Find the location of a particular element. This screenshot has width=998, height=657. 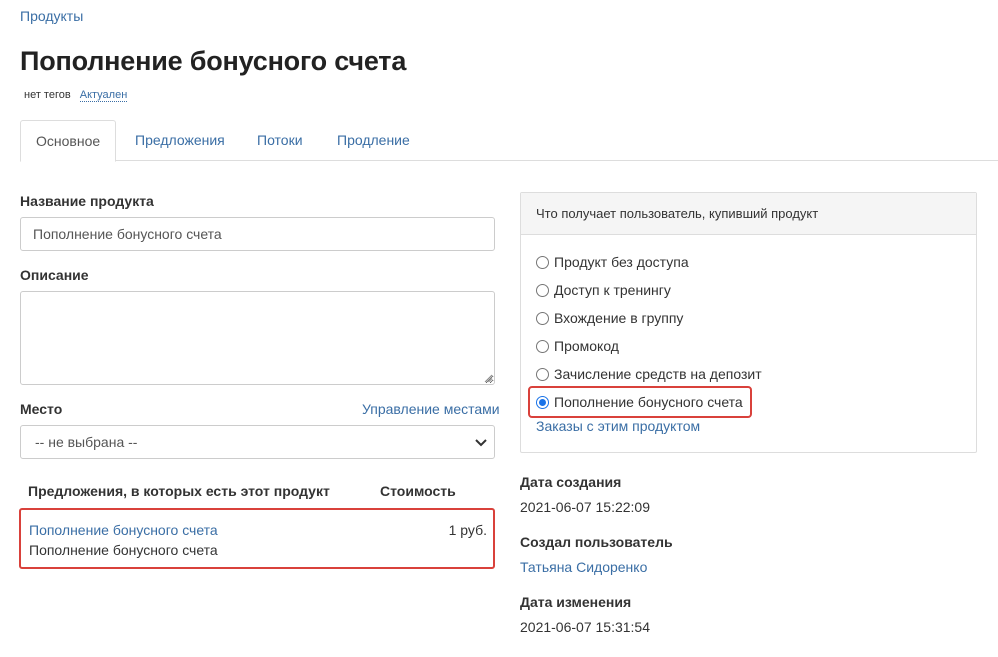

place-select: -- не выбрана -- is located at coordinates (257, 442).